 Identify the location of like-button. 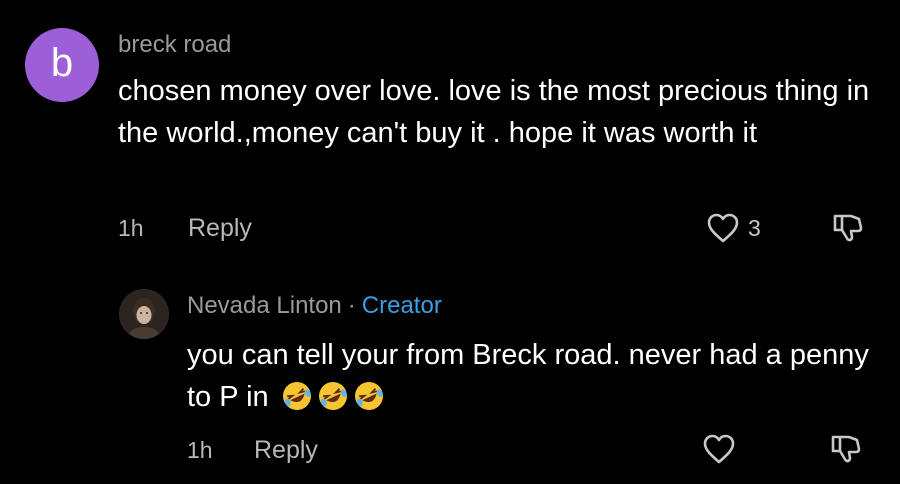
(719, 449).